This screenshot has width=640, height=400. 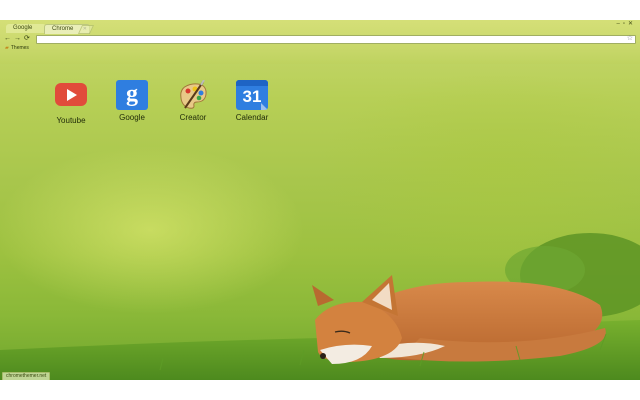 I want to click on window-controls: ‒▫✕, so click(x=627, y=23).